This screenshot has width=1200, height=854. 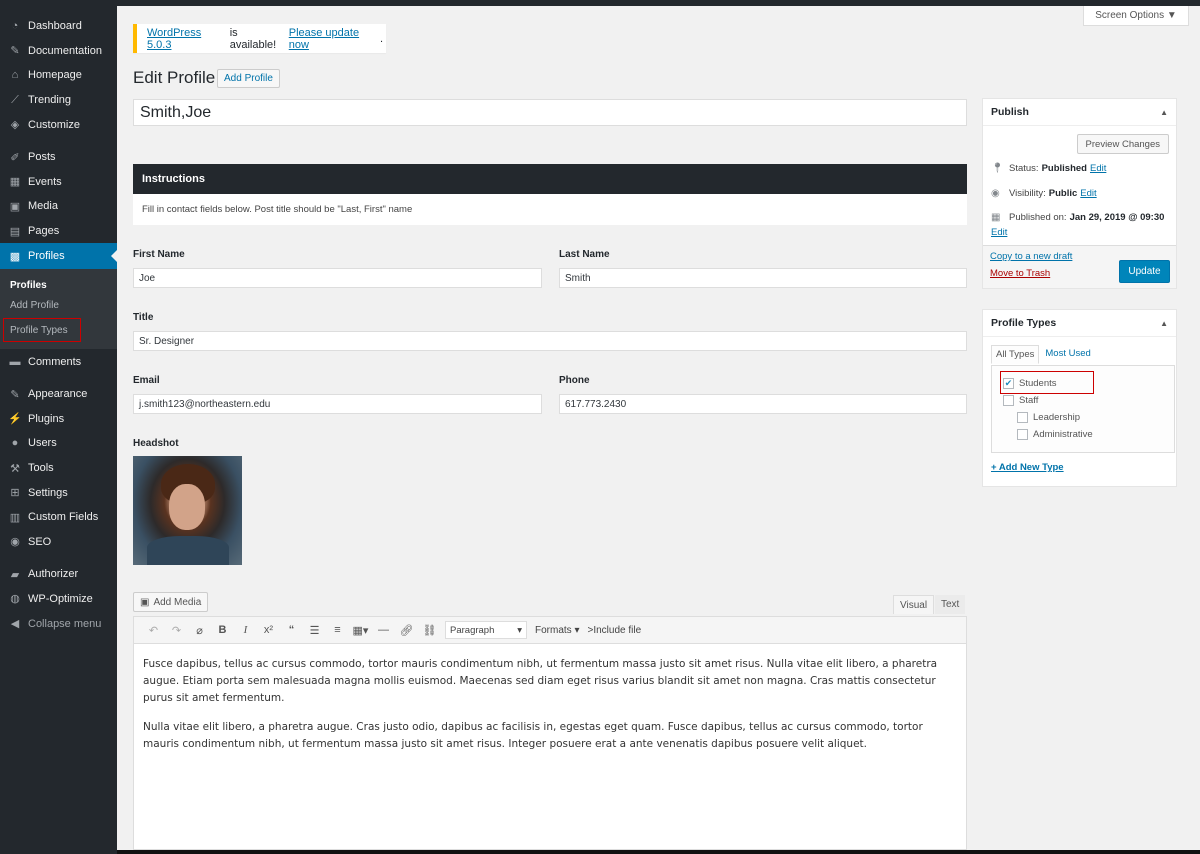 What do you see at coordinates (1044, 193) in the screenshot?
I see `visibility-row: ◉ Visibility: Public Edit` at bounding box center [1044, 193].